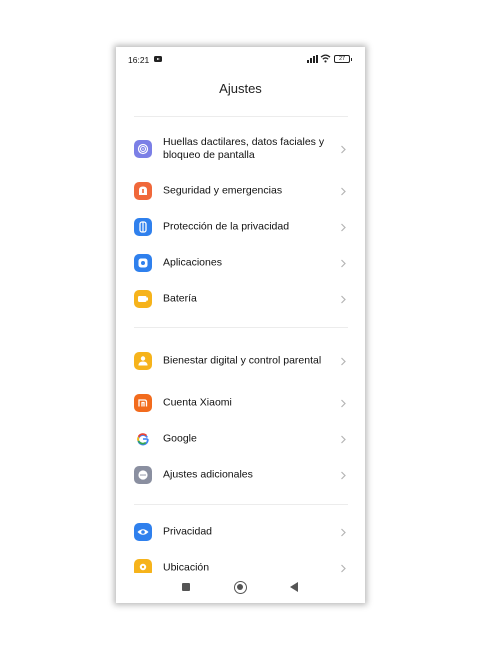  I want to click on settings-item-privacy: Privacidad, so click(240, 532).